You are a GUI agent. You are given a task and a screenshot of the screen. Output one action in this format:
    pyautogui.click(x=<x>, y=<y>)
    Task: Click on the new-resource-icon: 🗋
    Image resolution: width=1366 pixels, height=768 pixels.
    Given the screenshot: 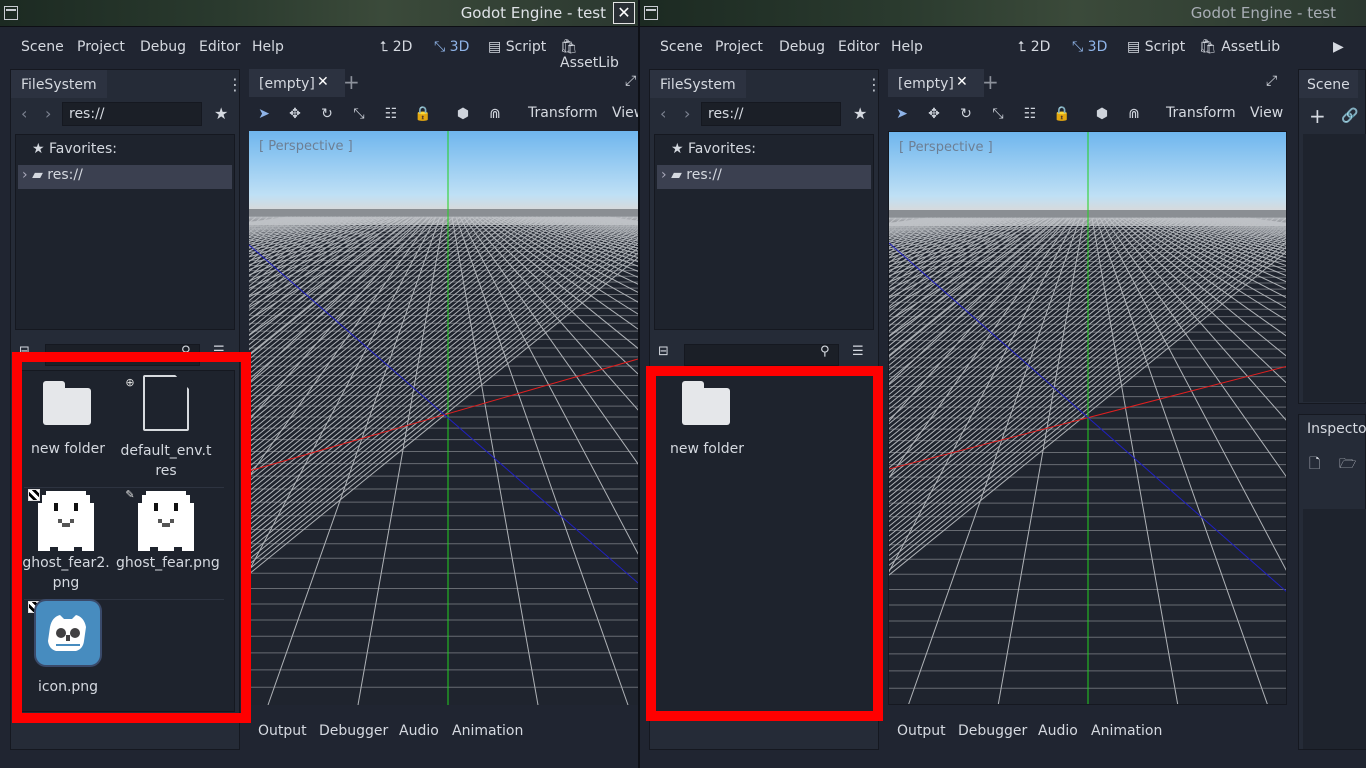 What is the action you would take?
    pyautogui.click(x=1314, y=465)
    